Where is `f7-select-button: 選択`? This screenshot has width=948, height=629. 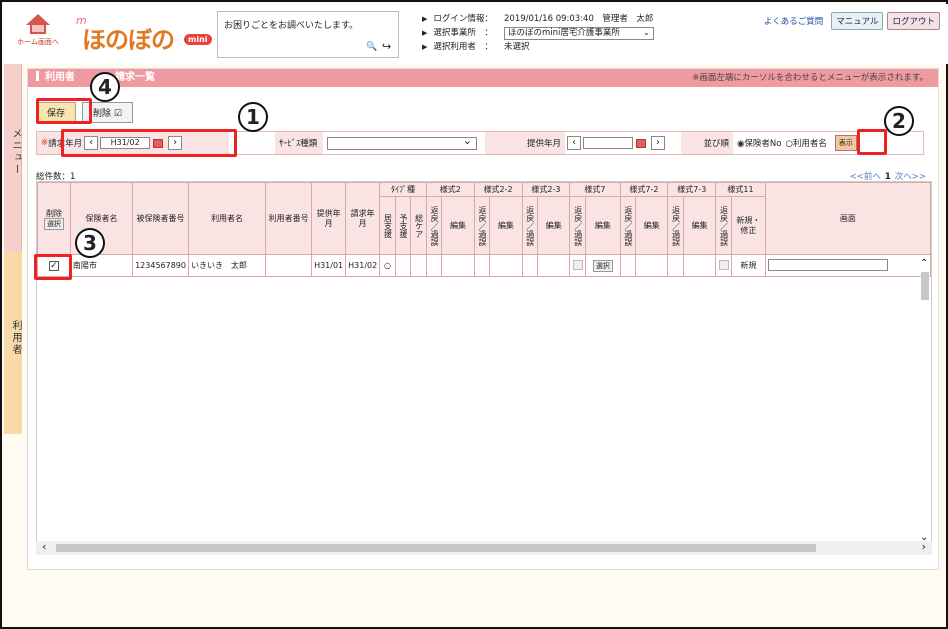 f7-select-button: 選択 is located at coordinates (602, 265).